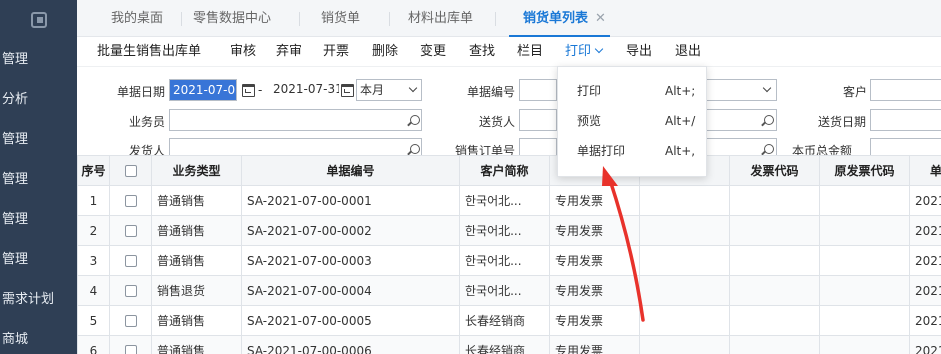  I want to click on print-menu-button: 打印, so click(584, 51).